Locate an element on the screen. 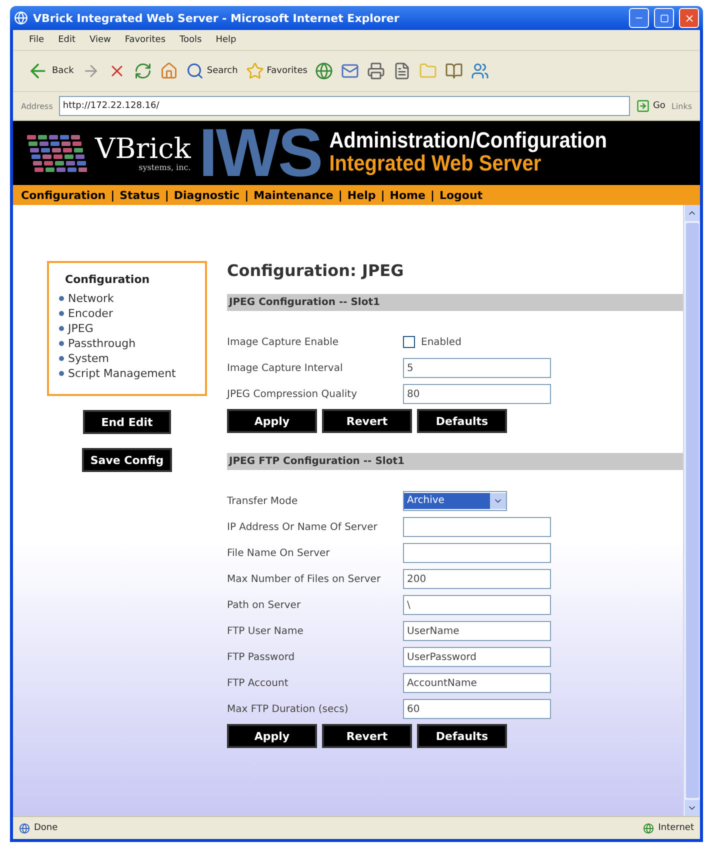 This screenshot has width=707, height=844. field-label: Image Capture Enable is located at coordinates (283, 342).